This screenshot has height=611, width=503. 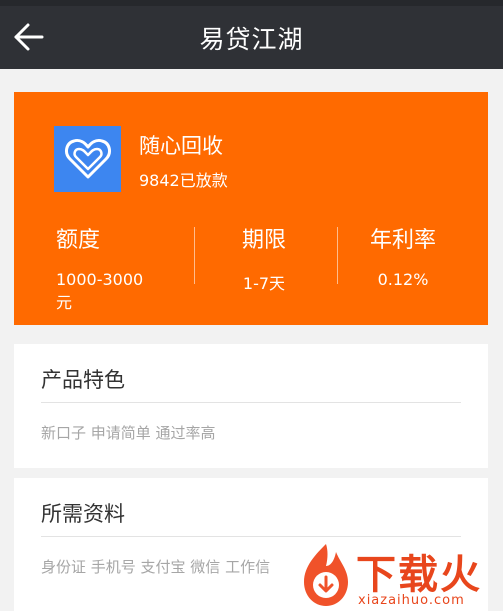 I want to click on stat-rate: 年利率 0.12%, so click(x=403, y=255).